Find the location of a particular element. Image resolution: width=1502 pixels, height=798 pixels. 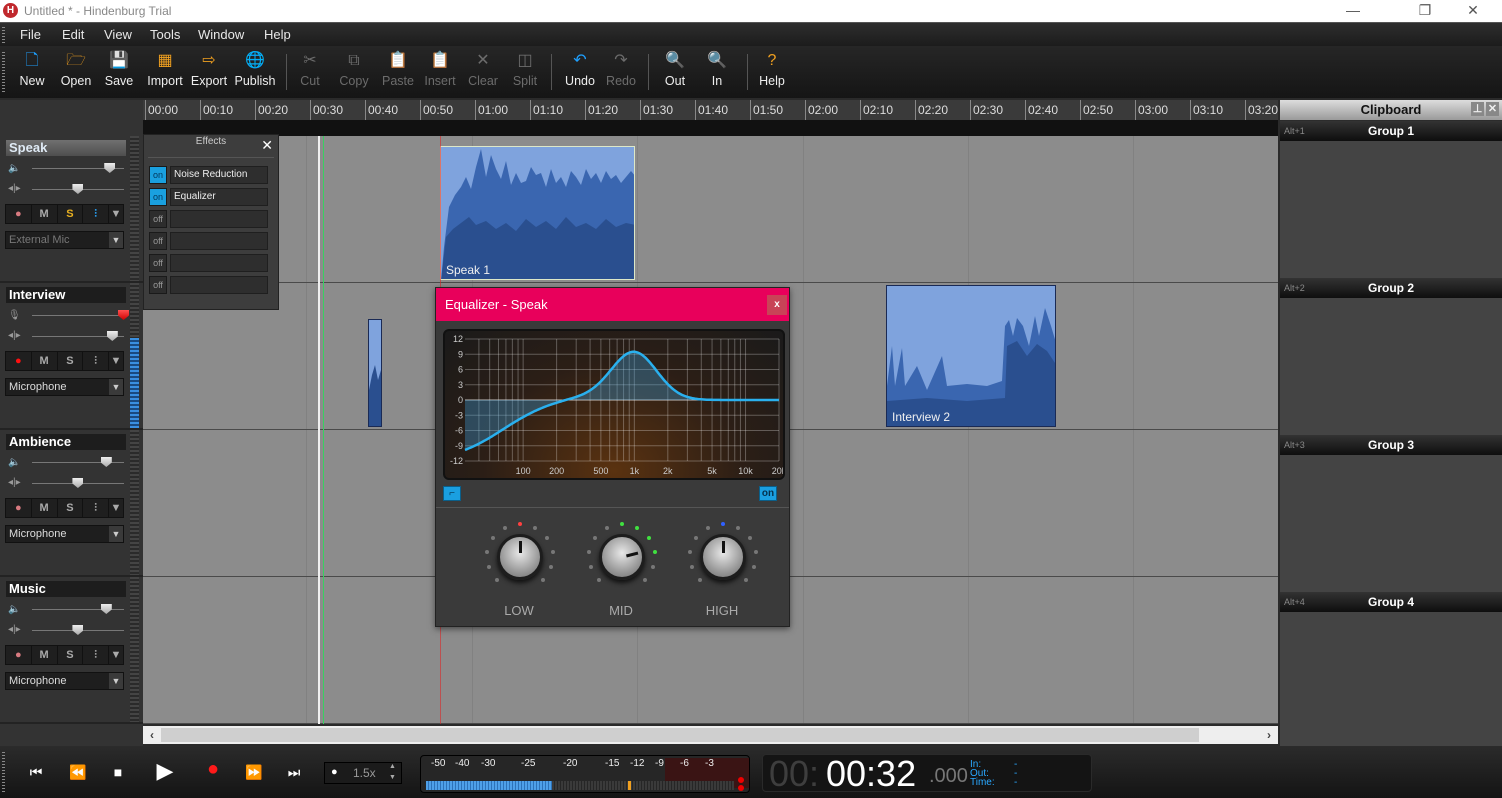

audio-clip: Interview 2 is located at coordinates (971, 356).